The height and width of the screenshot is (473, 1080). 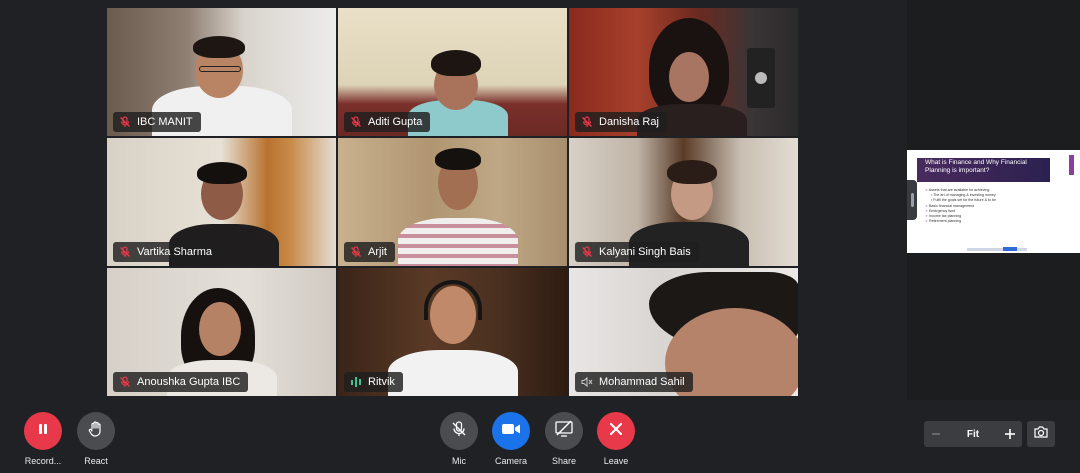 I want to click on slide-footer-badge, so click(x=1010, y=249).